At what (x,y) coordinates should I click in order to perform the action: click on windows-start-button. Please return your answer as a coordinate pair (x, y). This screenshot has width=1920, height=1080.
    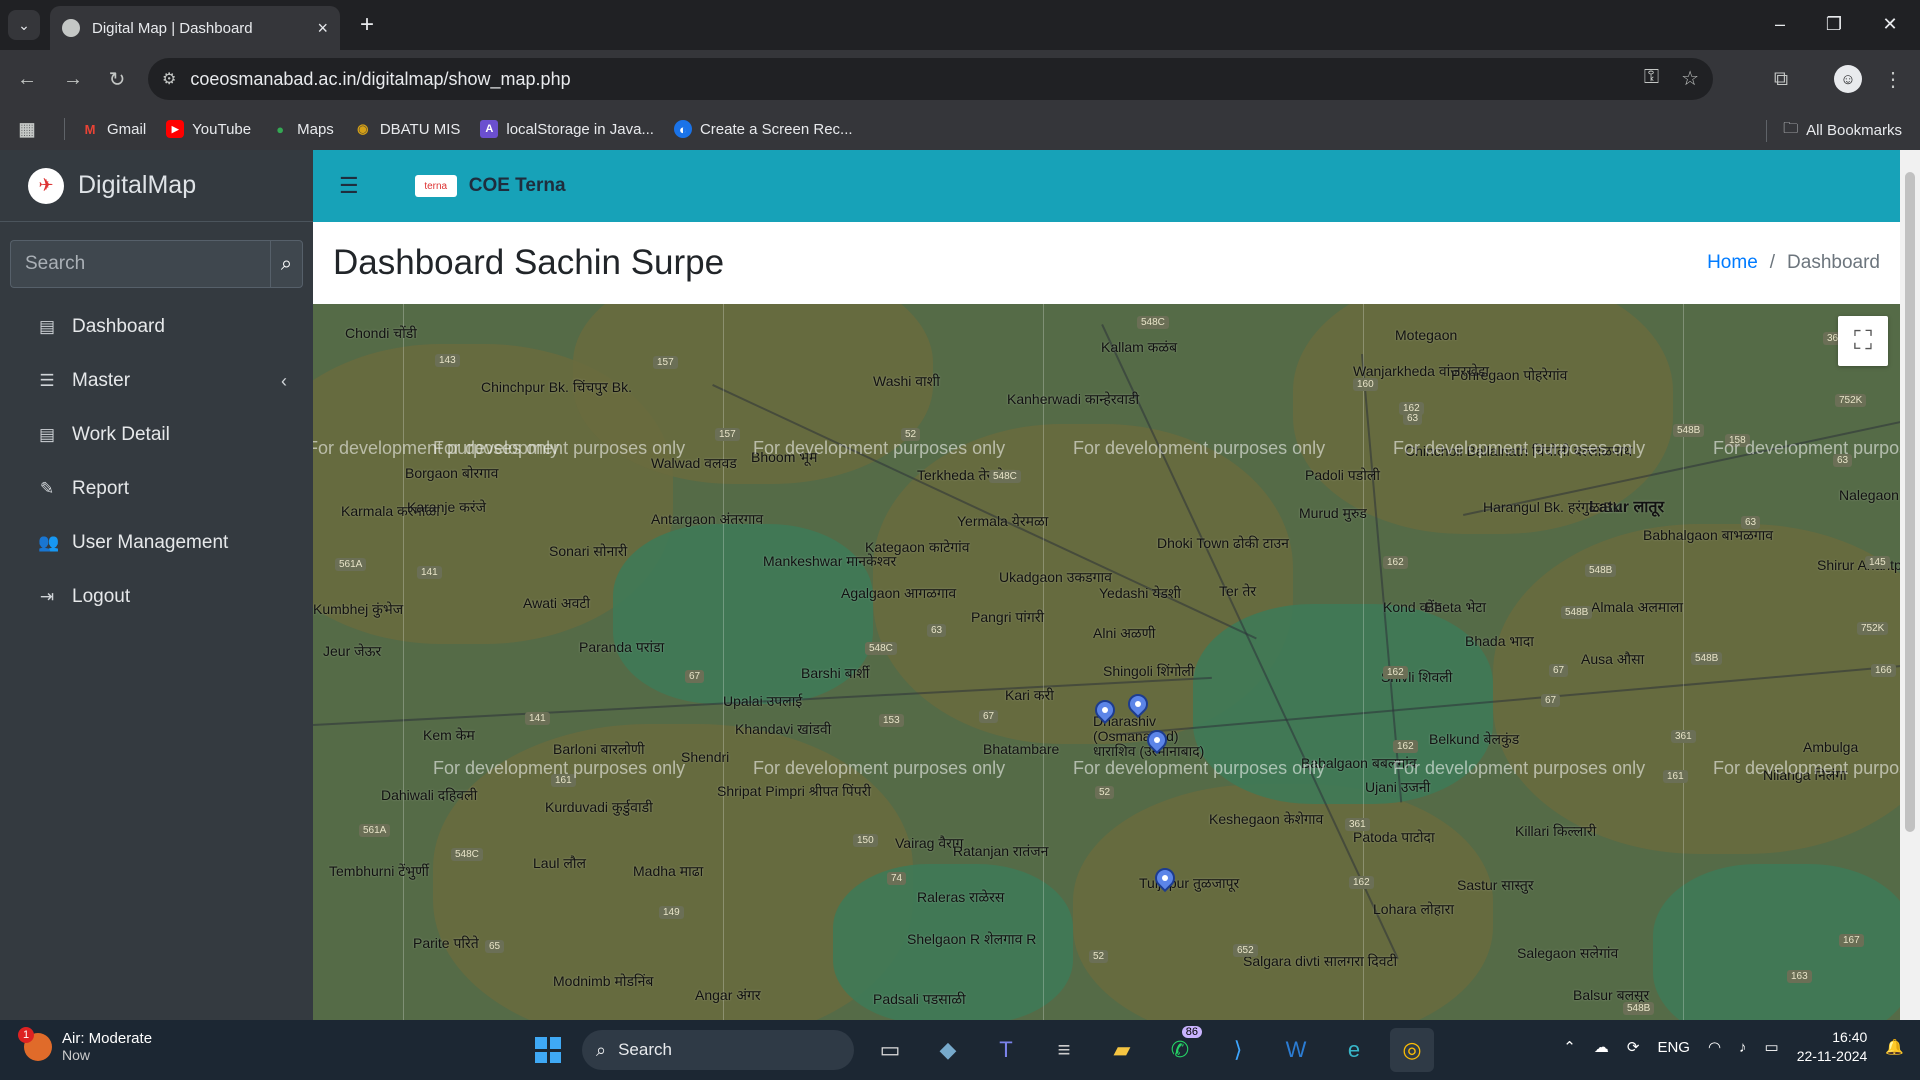
    Looking at the image, I should click on (548, 1050).